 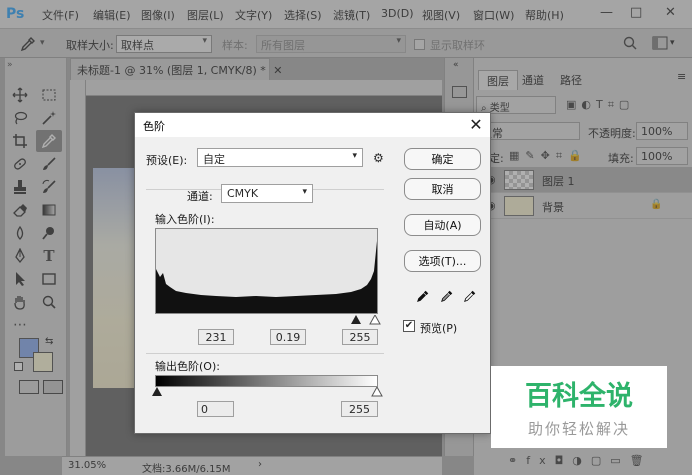 I want to click on checkmark-icon: ✔, so click(x=409, y=325).